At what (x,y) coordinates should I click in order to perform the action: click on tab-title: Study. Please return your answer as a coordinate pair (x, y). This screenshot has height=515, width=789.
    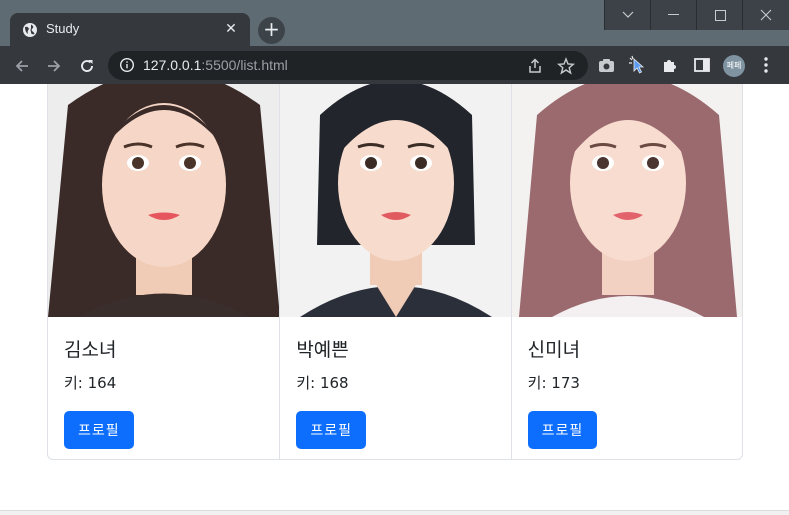
    Looking at the image, I should click on (63, 28).